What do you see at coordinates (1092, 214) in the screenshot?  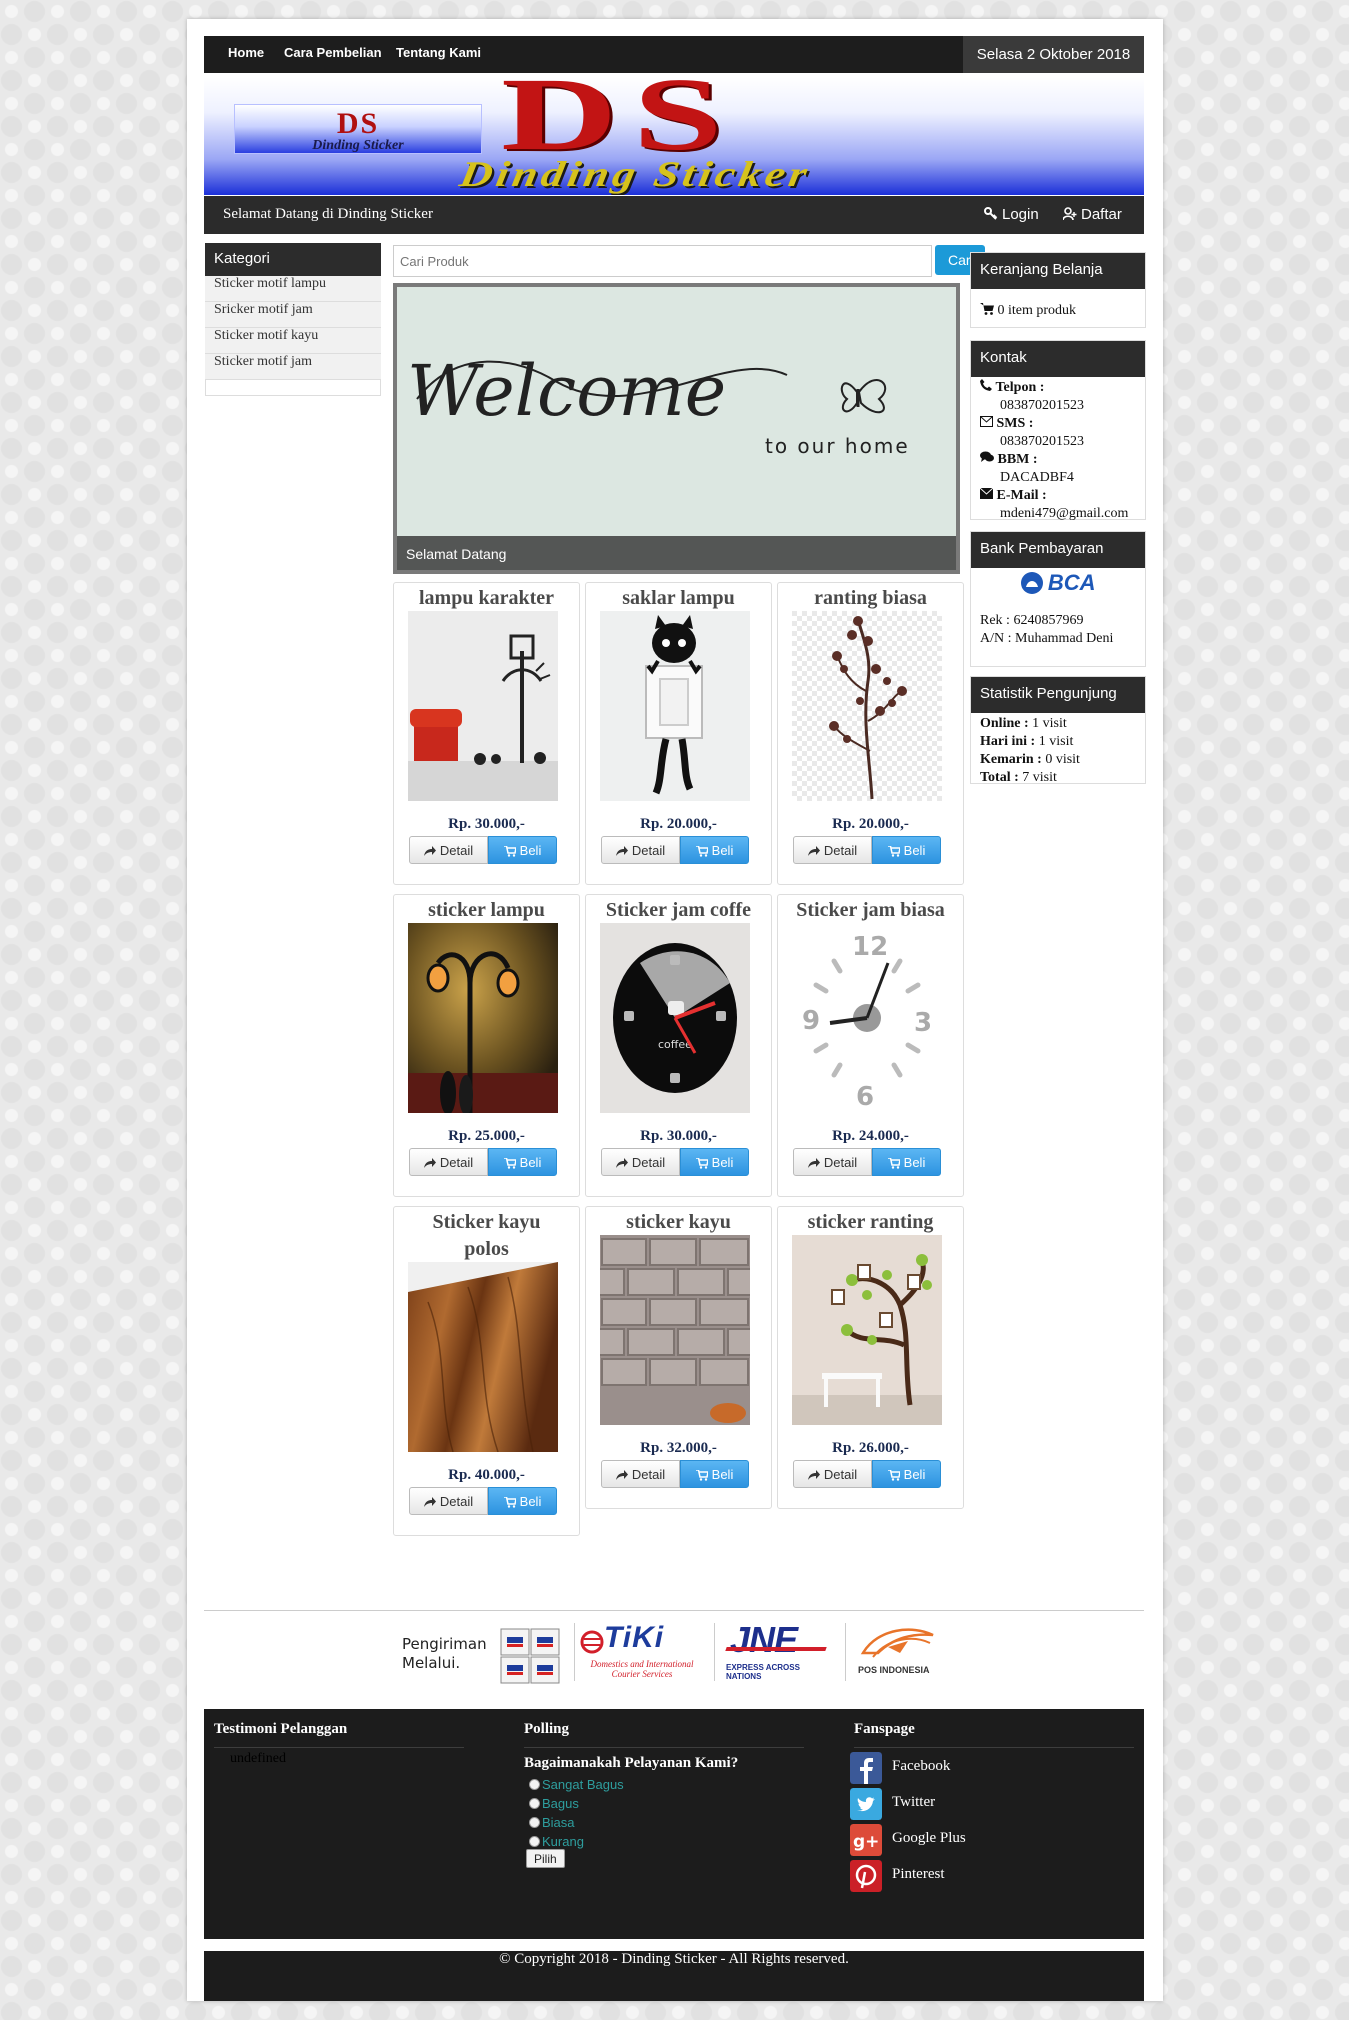 I see `register-link: Daftar` at bounding box center [1092, 214].